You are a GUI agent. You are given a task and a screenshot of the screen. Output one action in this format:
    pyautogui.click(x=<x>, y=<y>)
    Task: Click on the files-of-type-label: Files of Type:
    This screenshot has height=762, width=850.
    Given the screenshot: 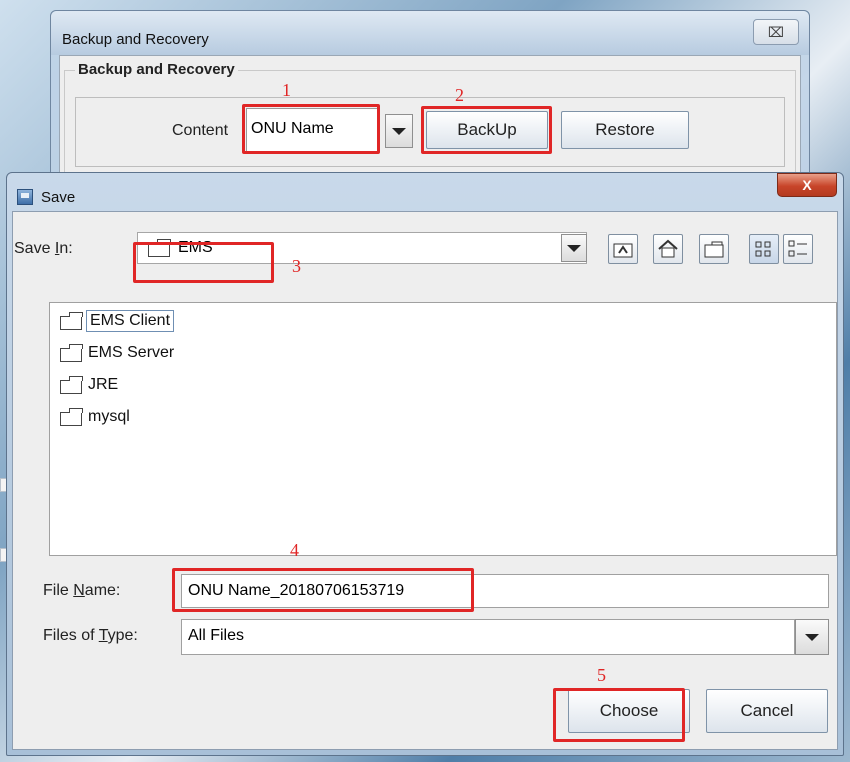 What is the action you would take?
    pyautogui.click(x=90, y=636)
    